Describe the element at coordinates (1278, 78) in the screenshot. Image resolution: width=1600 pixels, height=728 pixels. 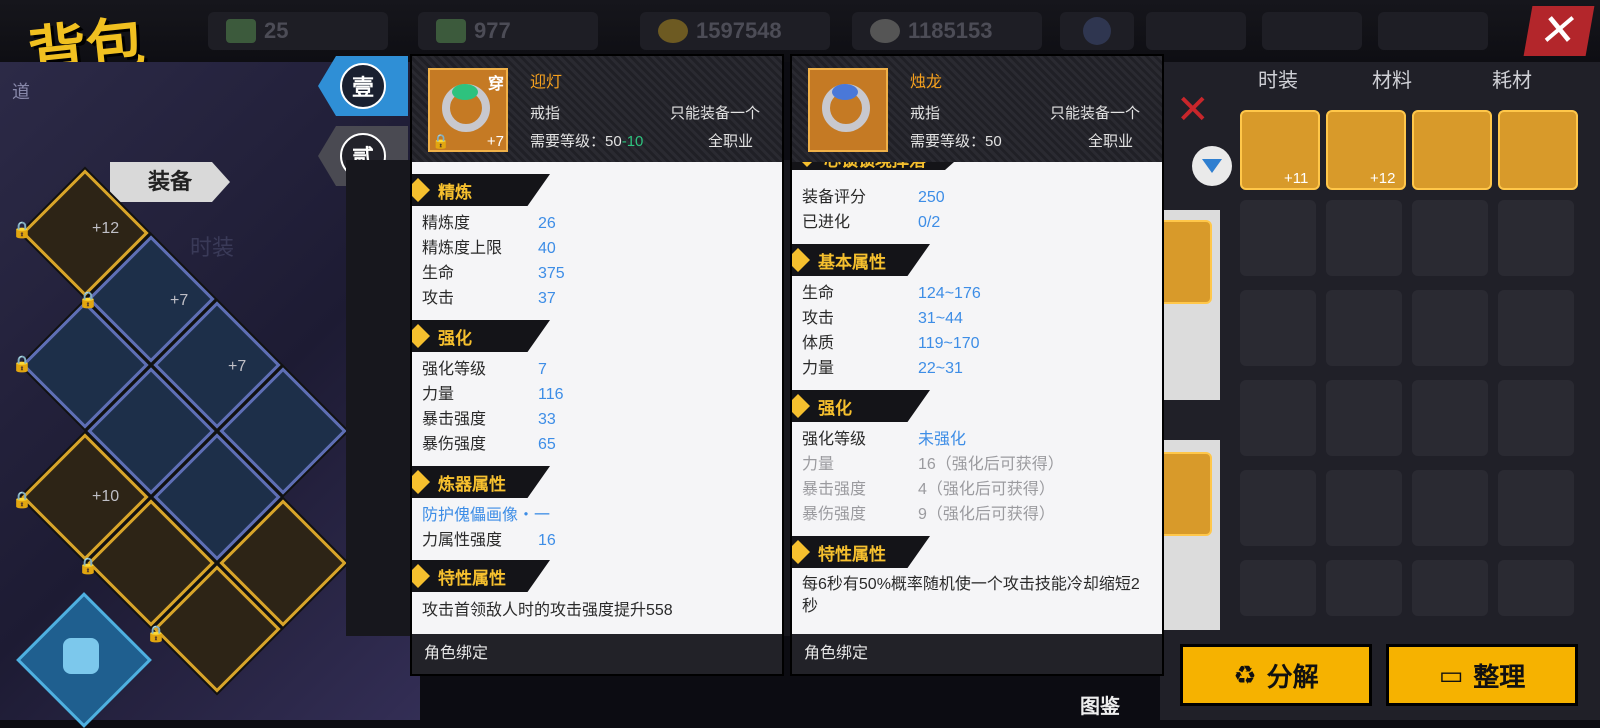
I see `tab-fashion-right: 时装` at that location.